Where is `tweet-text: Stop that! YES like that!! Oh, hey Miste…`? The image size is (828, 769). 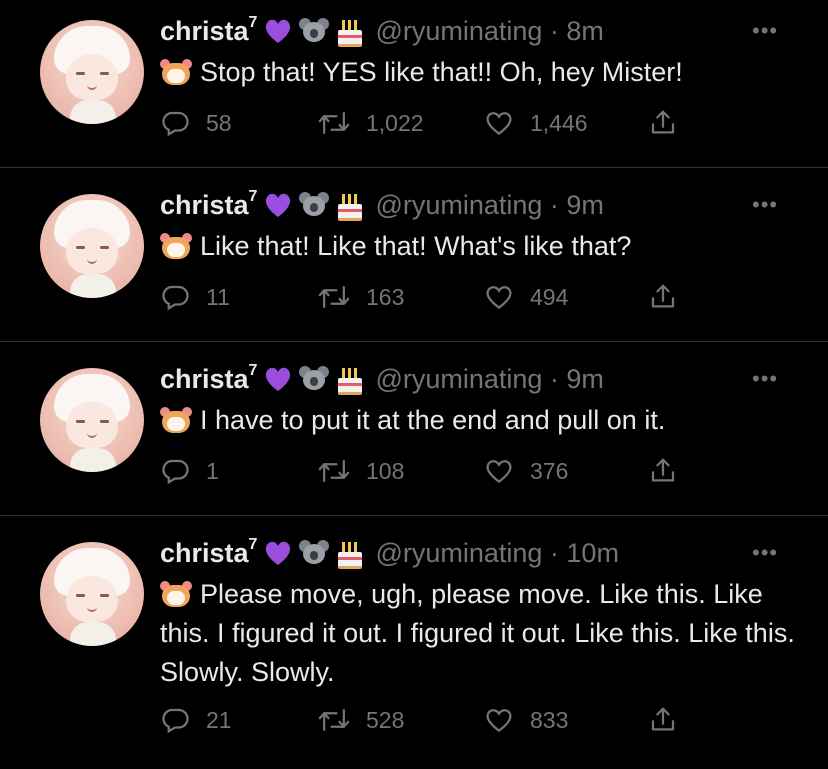
tweet-text: Stop that! YES like that!! Oh, hey Miste… is located at coordinates (480, 72).